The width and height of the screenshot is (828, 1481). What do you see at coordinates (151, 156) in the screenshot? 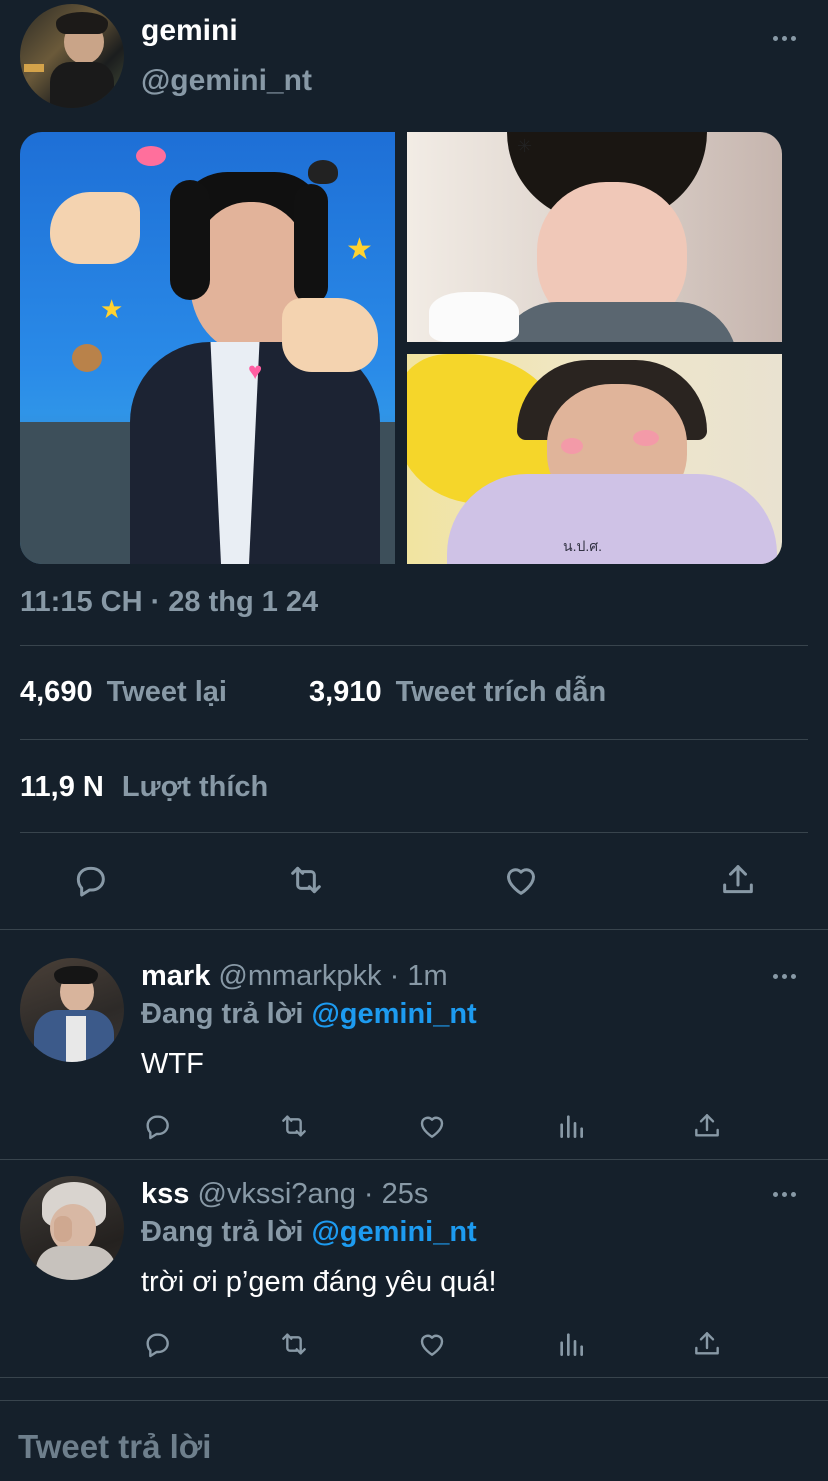
I see `bow-sticker-icon` at bounding box center [151, 156].